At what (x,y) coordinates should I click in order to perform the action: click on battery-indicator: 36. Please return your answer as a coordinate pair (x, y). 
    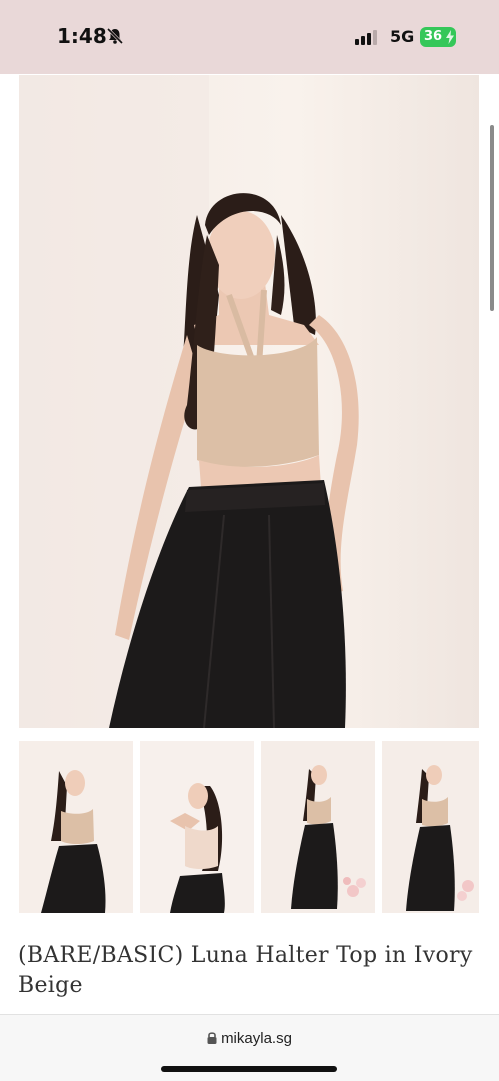
    Looking at the image, I should click on (438, 37).